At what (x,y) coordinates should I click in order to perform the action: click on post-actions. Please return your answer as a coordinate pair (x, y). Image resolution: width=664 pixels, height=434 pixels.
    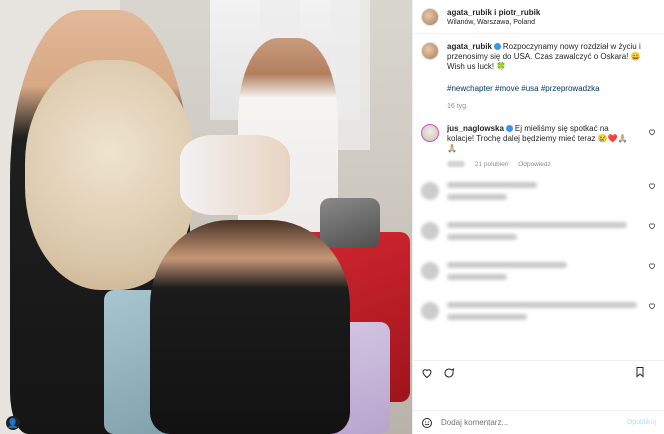
    Looking at the image, I should click on (538, 372).